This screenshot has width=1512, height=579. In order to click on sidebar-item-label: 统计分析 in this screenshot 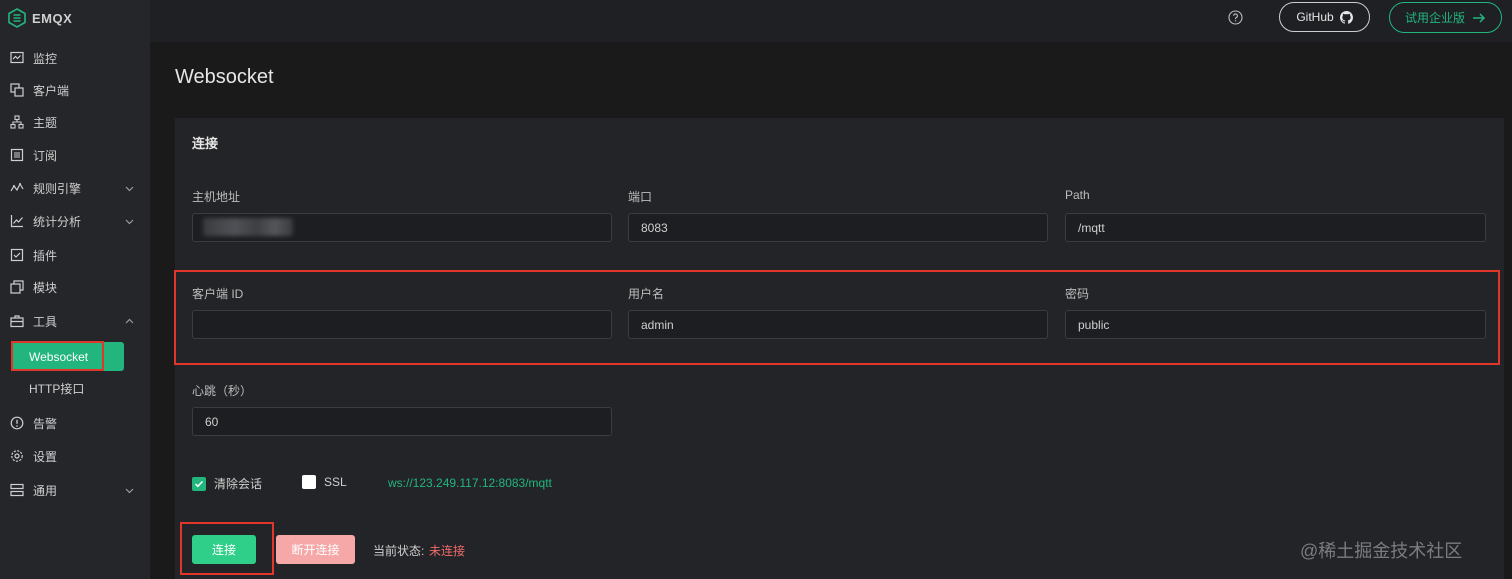, I will do `click(57, 221)`.